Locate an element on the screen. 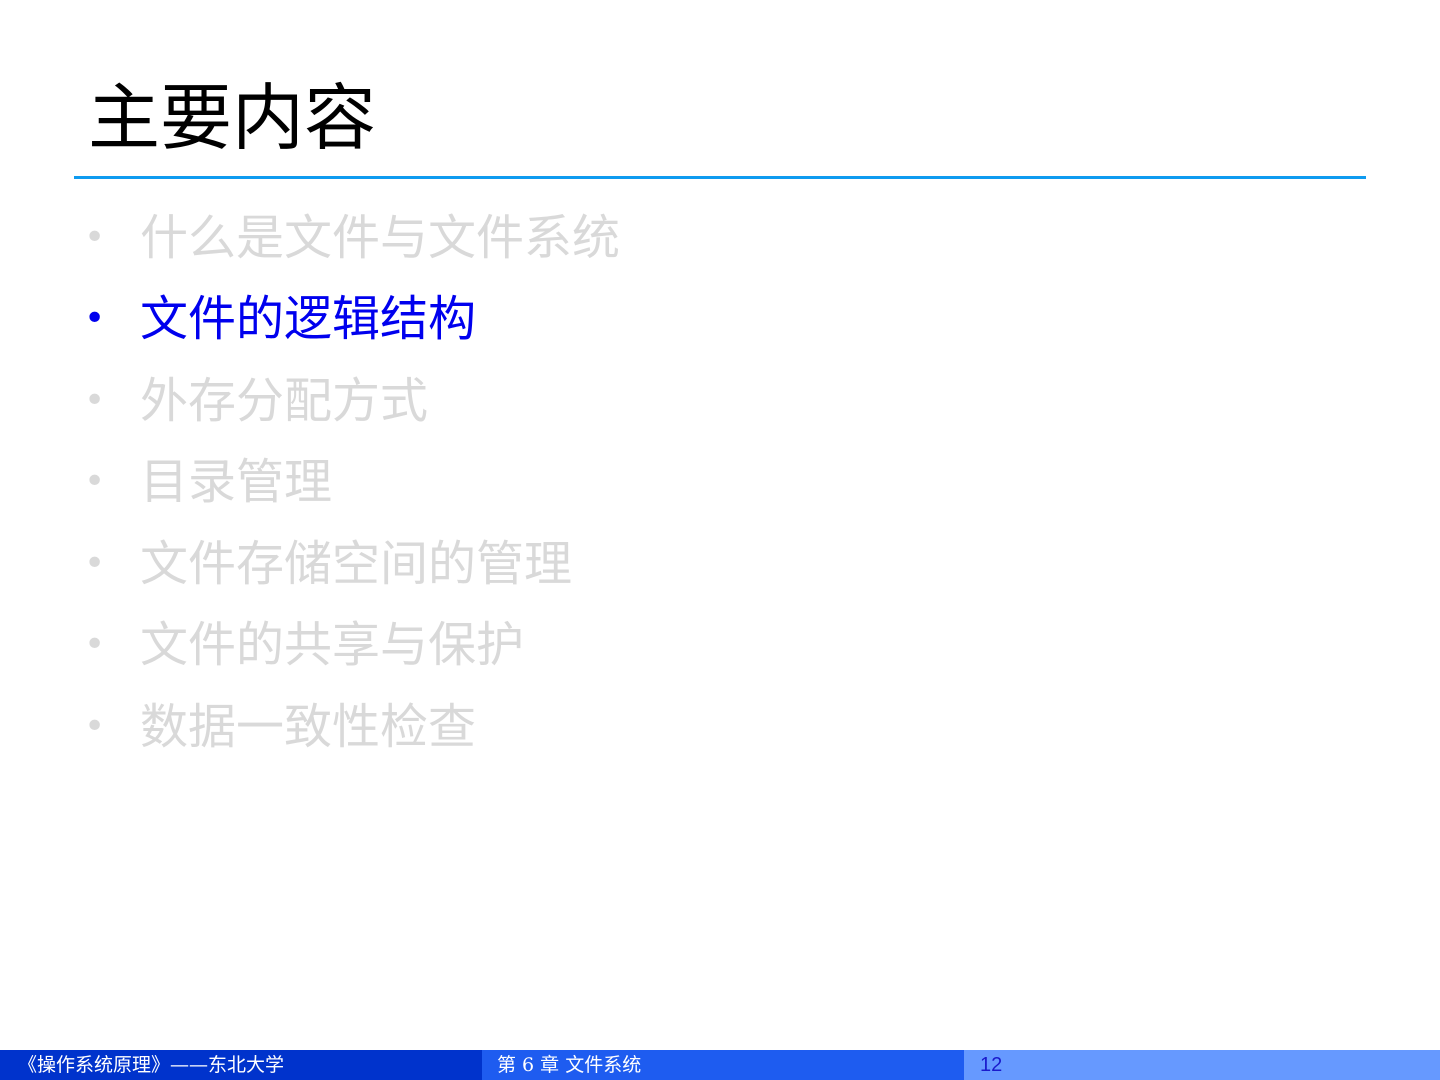 Image resolution: width=1440 pixels, height=1080 pixels. agenda-item-active: • 文件的逻辑结构 is located at coordinates (280, 319).